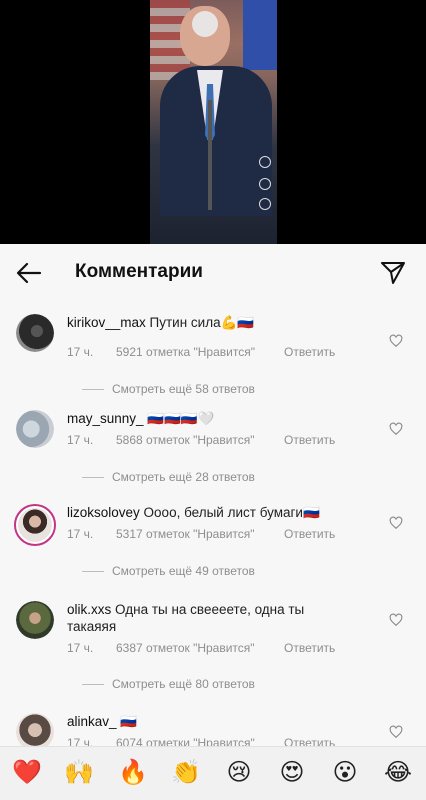 This screenshot has width=426, height=800. I want to click on comment-likes: 5317 отметок "Нравится", so click(200, 534).